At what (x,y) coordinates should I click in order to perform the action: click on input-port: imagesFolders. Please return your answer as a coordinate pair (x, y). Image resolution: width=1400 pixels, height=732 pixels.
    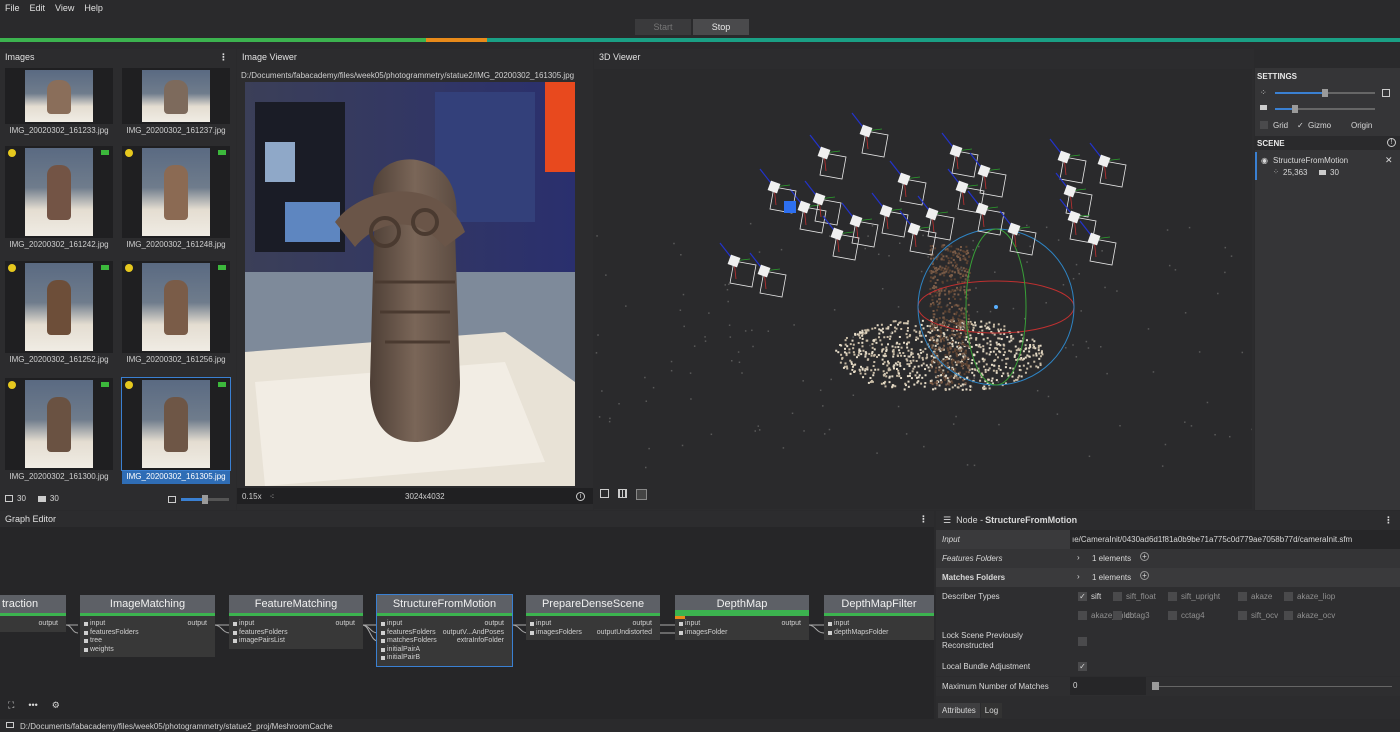
    Looking at the image, I should click on (556, 632).